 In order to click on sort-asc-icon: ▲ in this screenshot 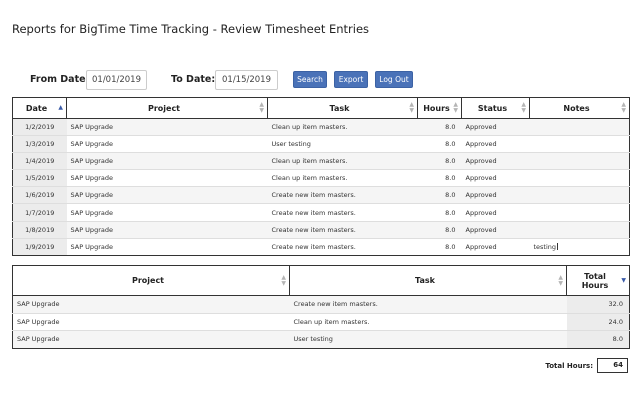, I will do `click(60, 108)`.